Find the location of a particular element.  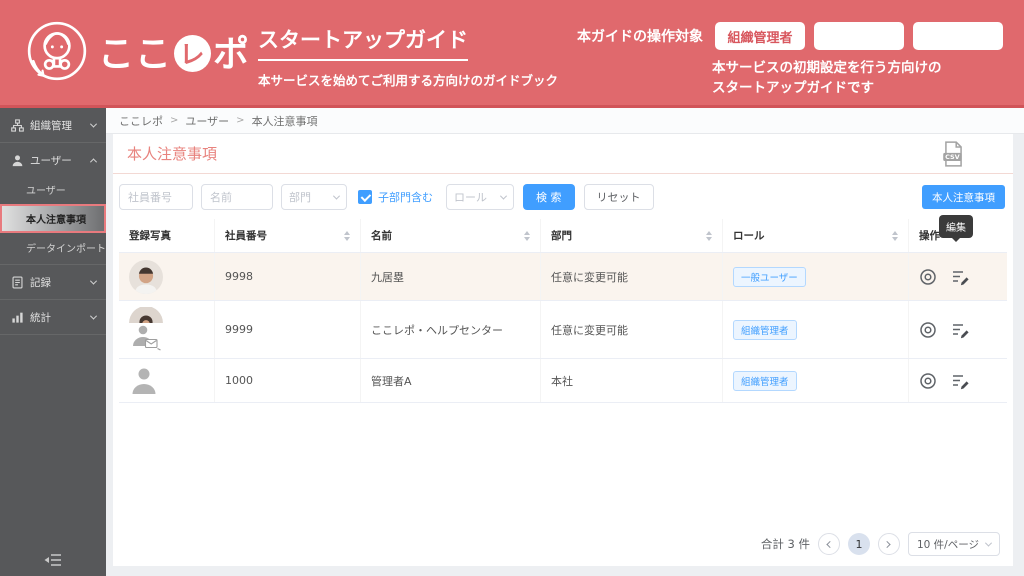

app-wordmark: ここ レ ポ is located at coordinates (174, 51).